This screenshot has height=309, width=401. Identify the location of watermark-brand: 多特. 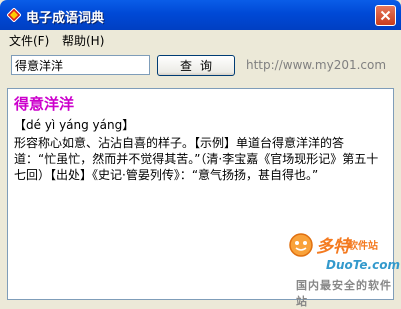
(333, 247).